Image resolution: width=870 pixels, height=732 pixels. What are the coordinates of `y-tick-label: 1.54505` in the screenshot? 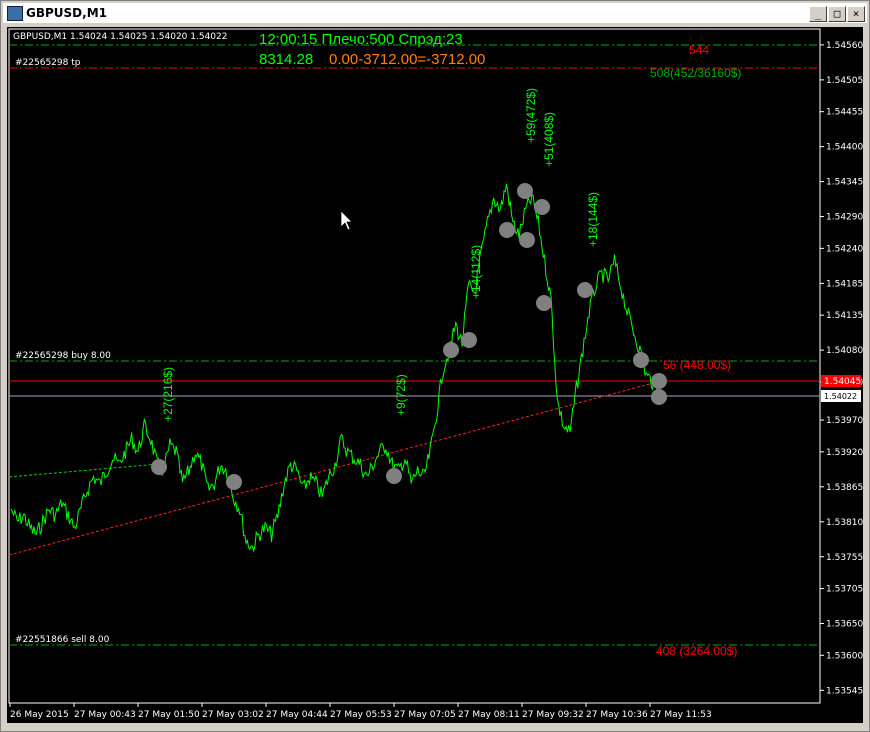 It's located at (844, 81).